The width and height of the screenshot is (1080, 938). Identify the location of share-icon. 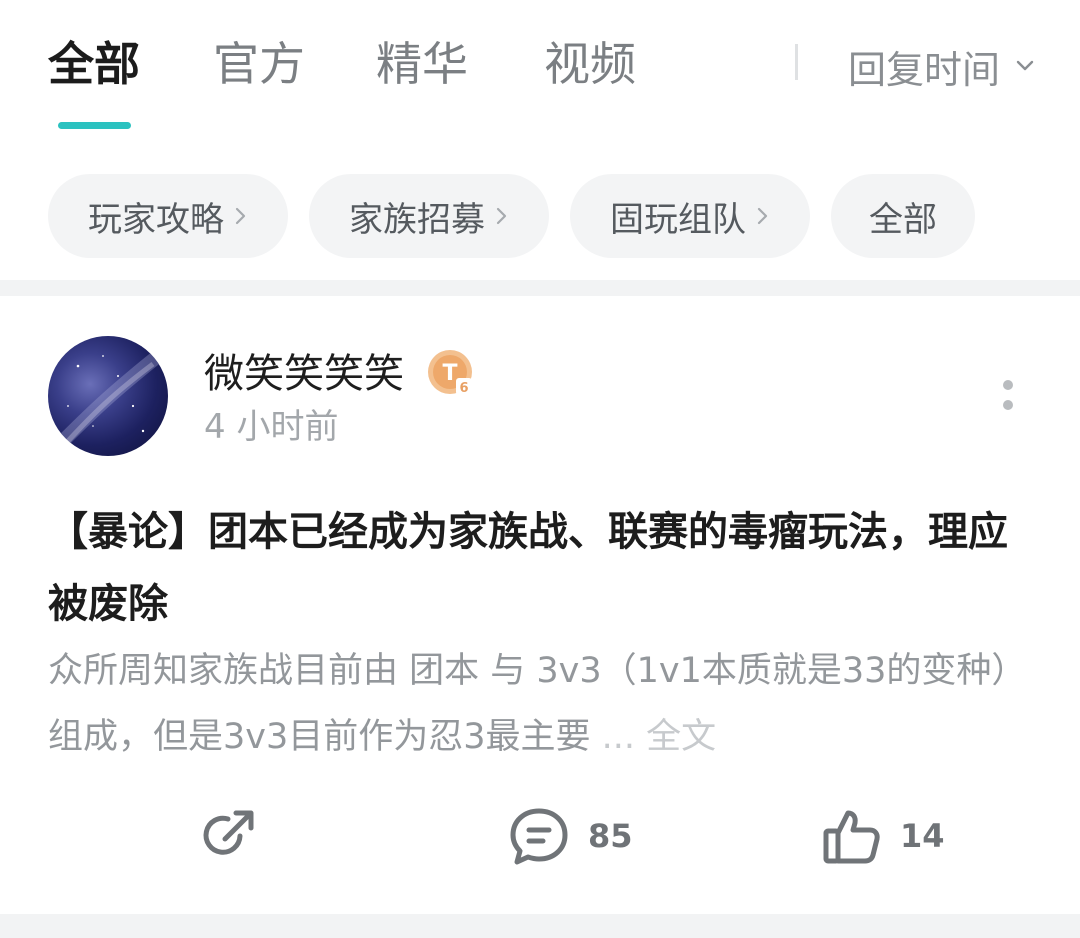
(228, 832).